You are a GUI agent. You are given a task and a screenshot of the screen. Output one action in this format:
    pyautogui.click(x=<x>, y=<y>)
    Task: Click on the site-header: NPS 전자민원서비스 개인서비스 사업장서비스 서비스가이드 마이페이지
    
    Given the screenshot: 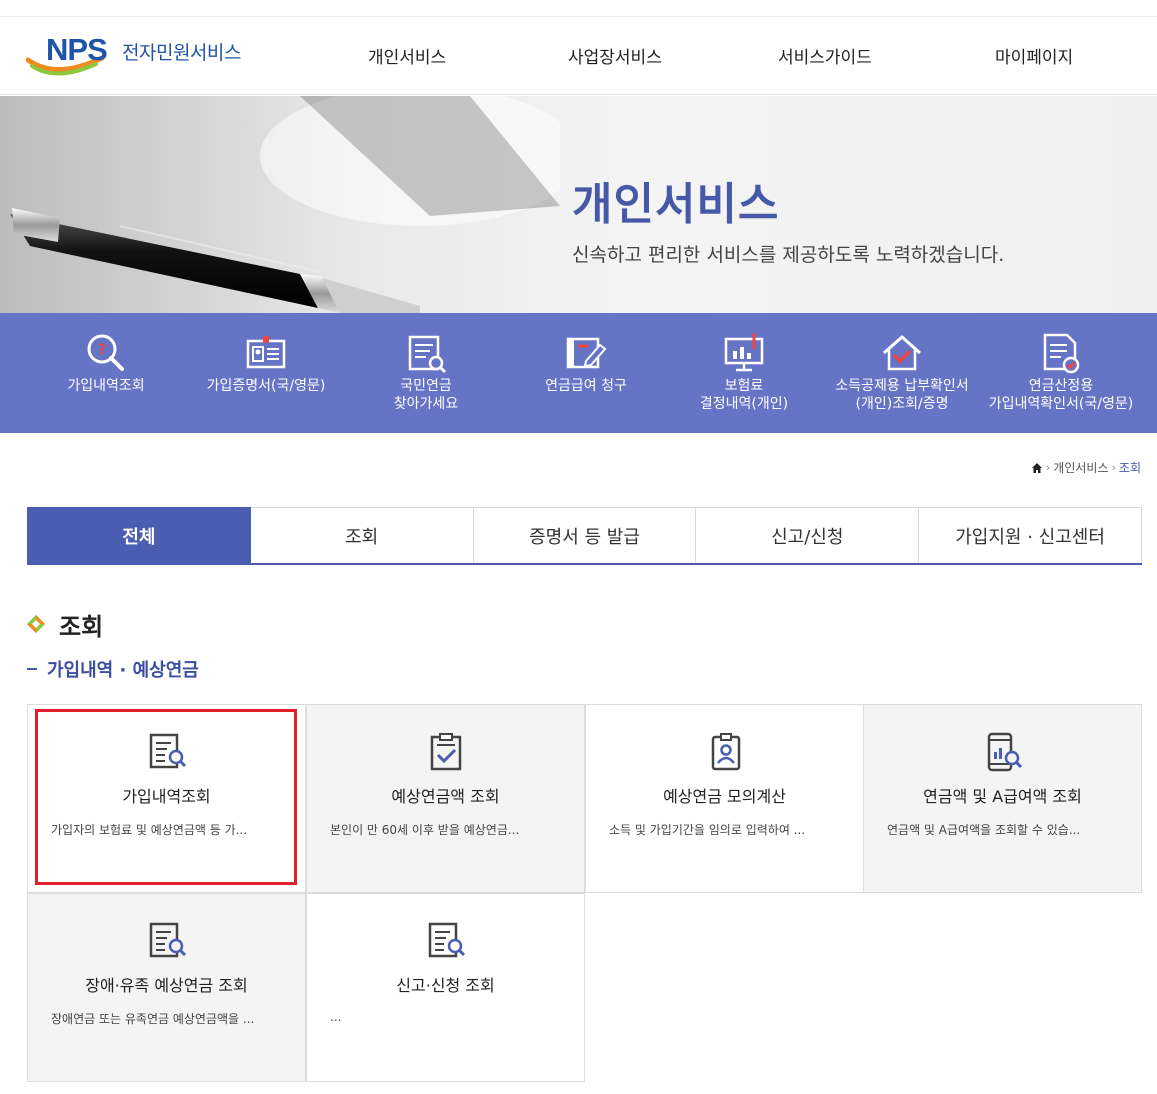 What is the action you would take?
    pyautogui.click(x=578, y=47)
    